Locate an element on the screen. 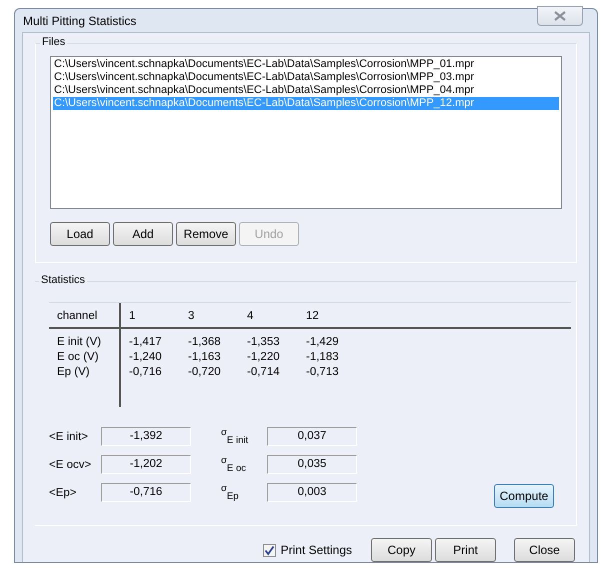 This screenshot has width=611, height=568. mean-value-field: -0,716 is located at coordinates (146, 492).